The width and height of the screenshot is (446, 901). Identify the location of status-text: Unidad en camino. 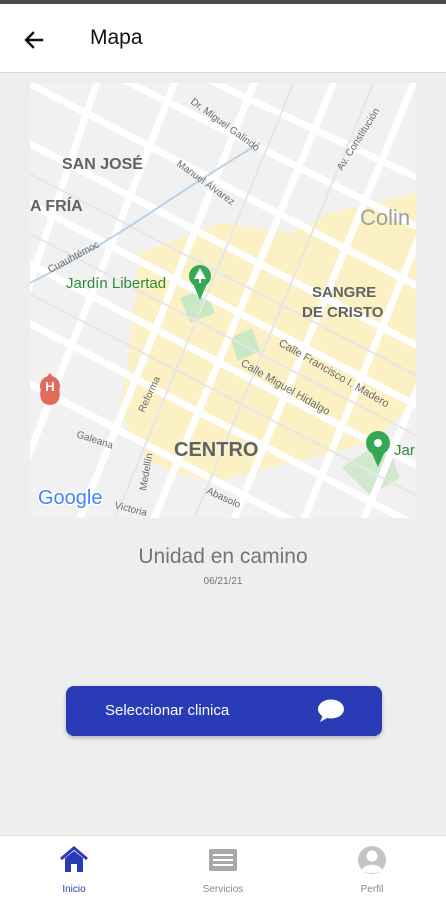
(223, 556).